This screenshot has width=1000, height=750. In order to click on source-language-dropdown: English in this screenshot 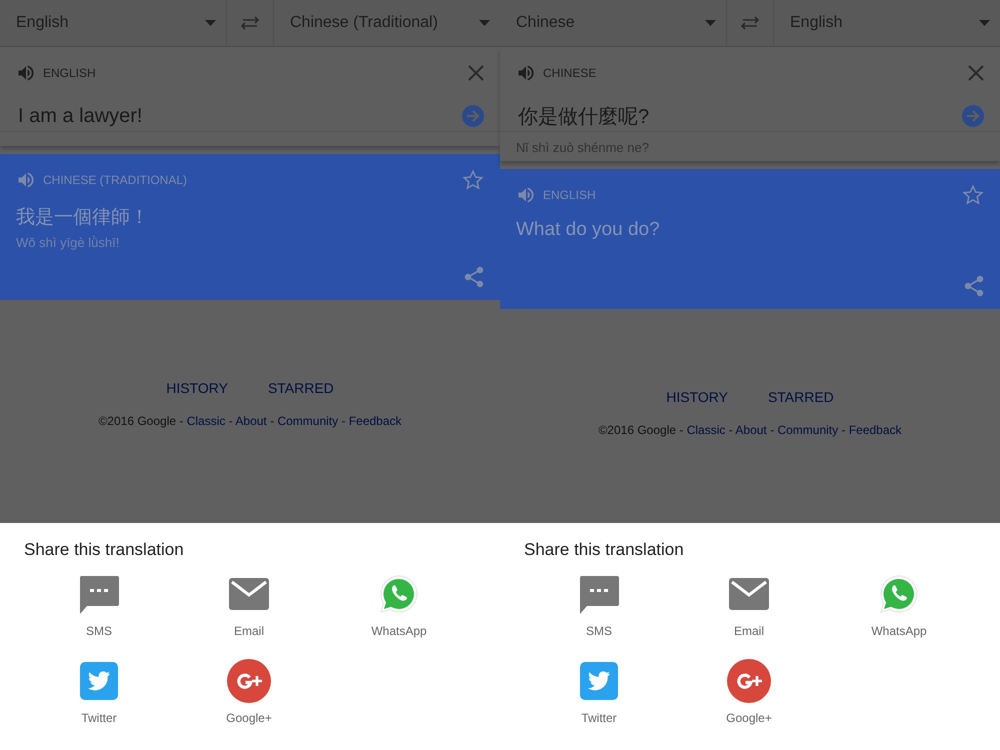, I will do `click(113, 23)`.